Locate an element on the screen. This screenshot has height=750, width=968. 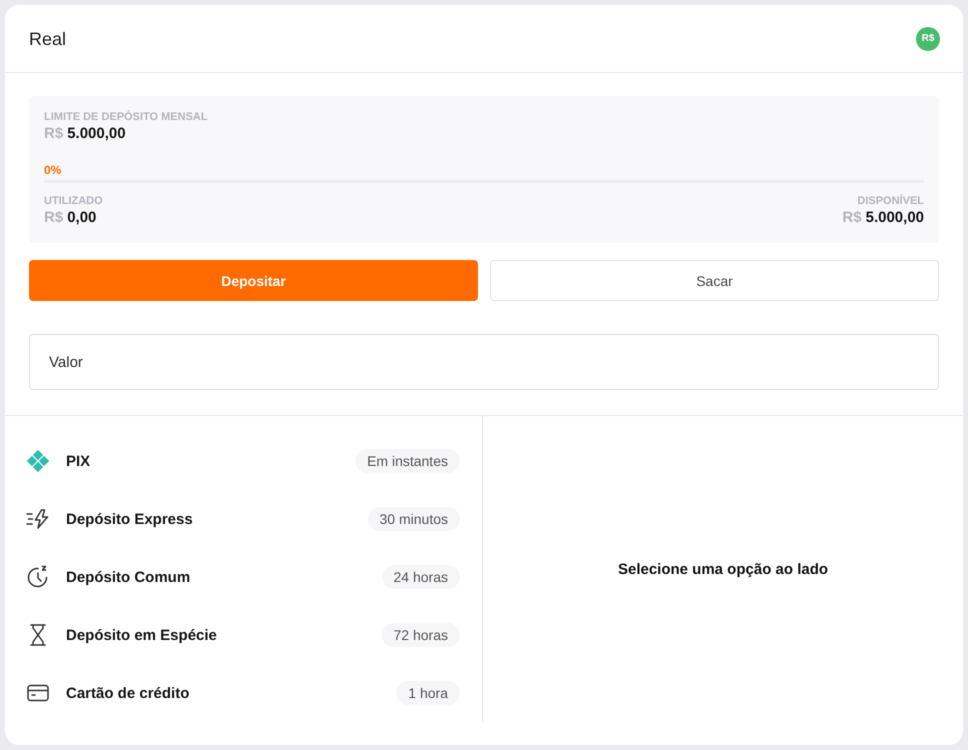
duration-tag: 24 horas is located at coordinates (421, 577).